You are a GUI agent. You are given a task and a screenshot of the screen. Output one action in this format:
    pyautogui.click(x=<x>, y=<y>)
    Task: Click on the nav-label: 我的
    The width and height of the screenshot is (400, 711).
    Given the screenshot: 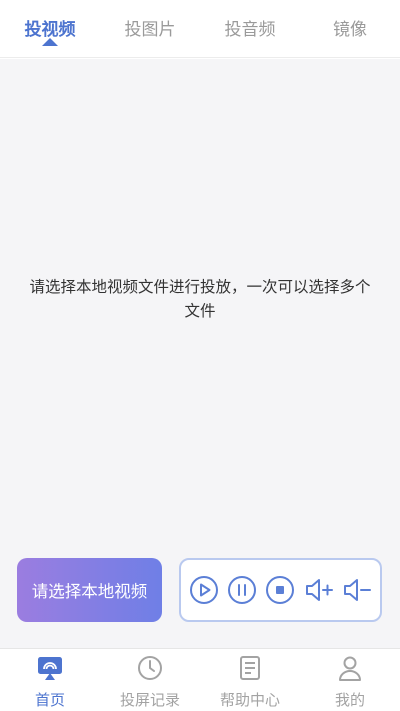 What is the action you would take?
    pyautogui.click(x=349, y=700)
    